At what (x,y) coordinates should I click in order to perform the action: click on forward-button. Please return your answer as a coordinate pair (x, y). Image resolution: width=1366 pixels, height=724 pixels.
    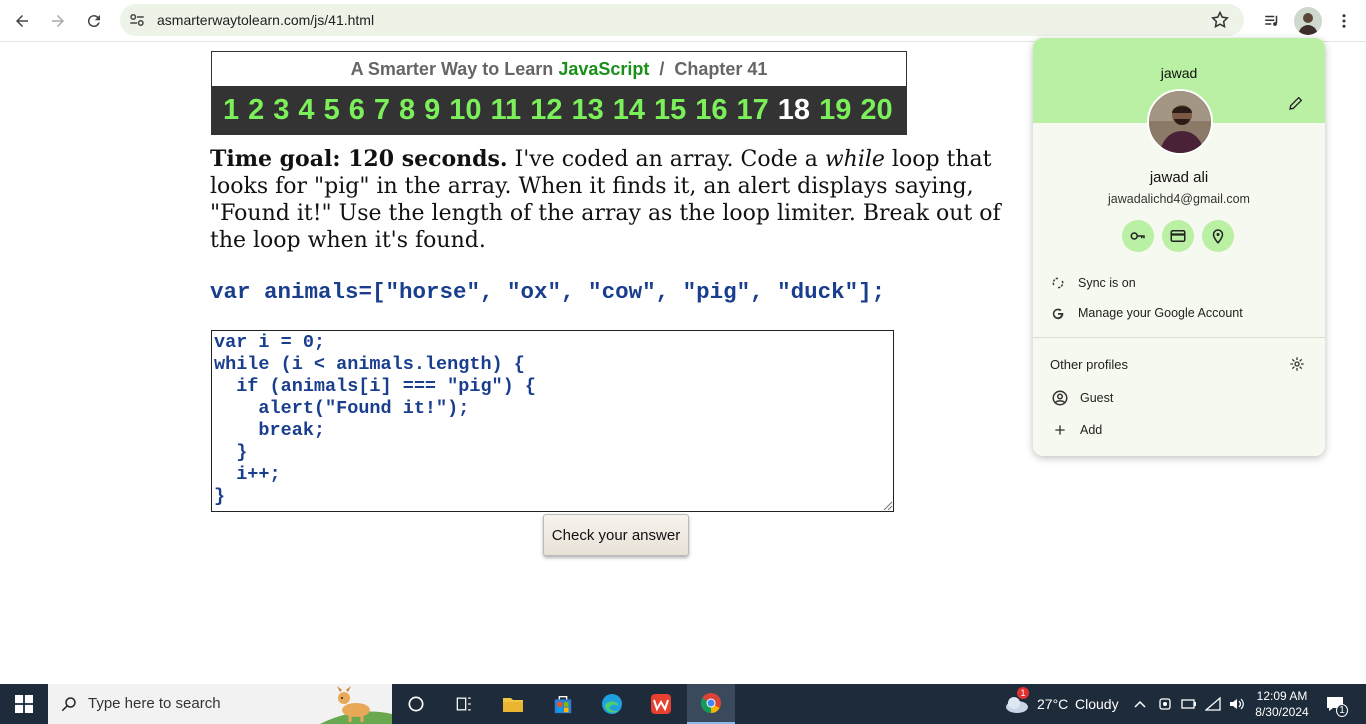
    Looking at the image, I should click on (58, 21).